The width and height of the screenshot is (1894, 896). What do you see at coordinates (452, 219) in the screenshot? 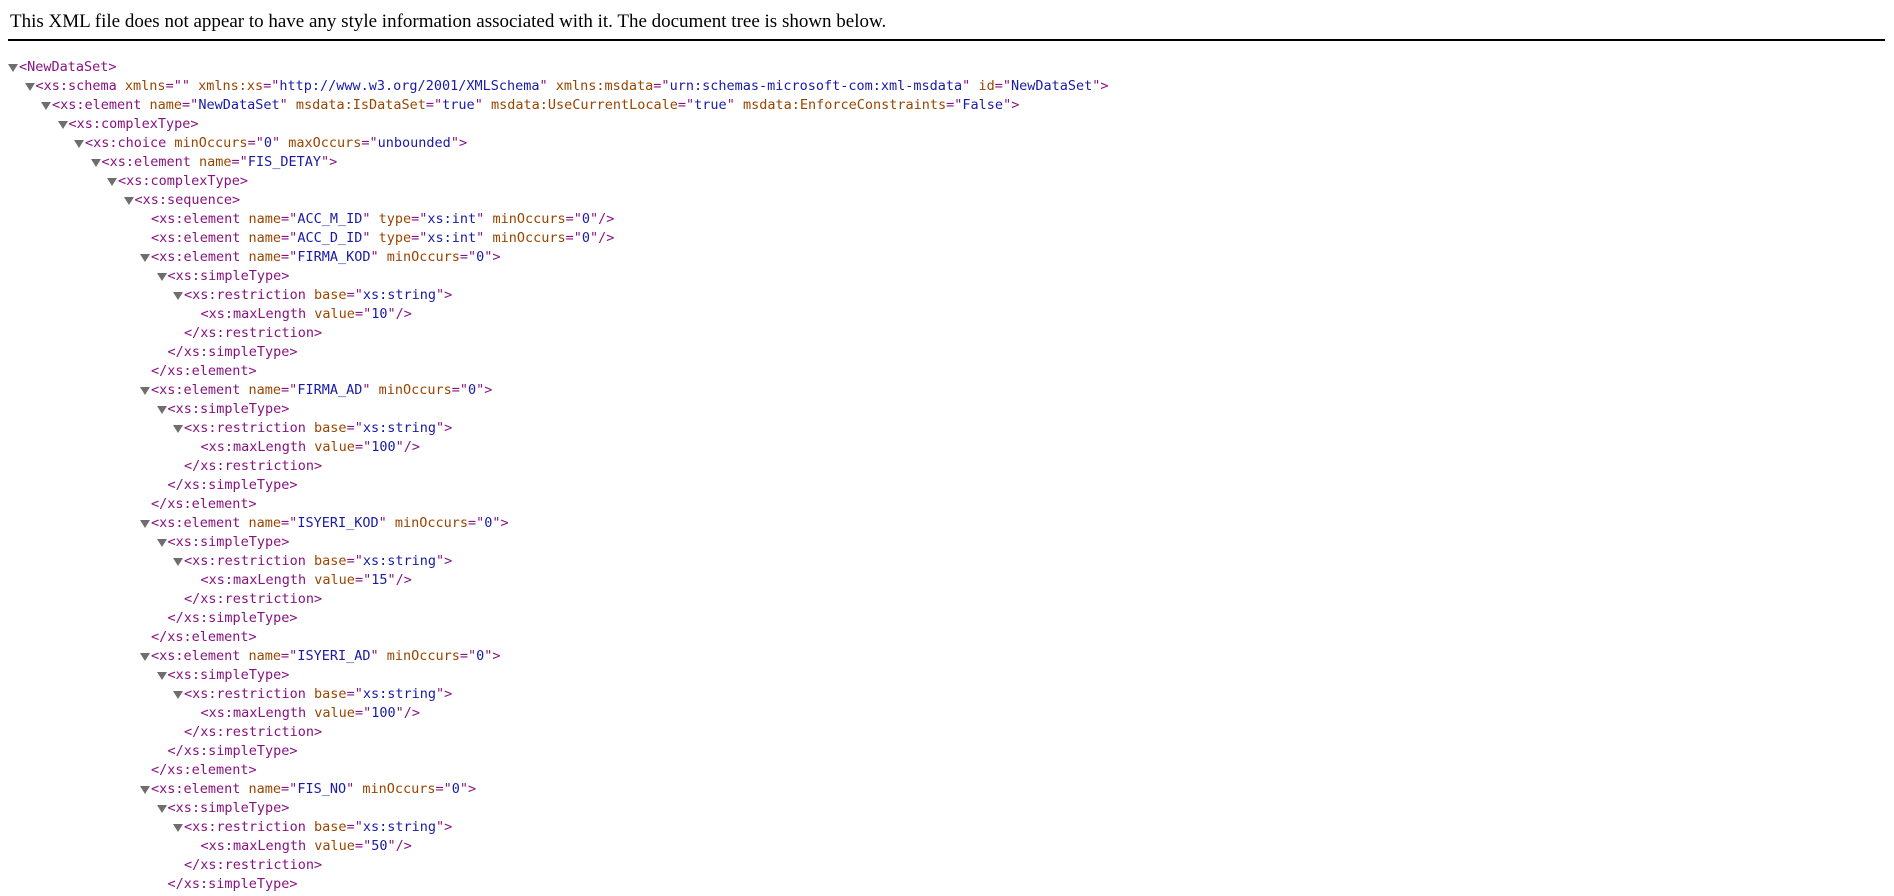
I see `xml-attribute-value: xs:int` at bounding box center [452, 219].